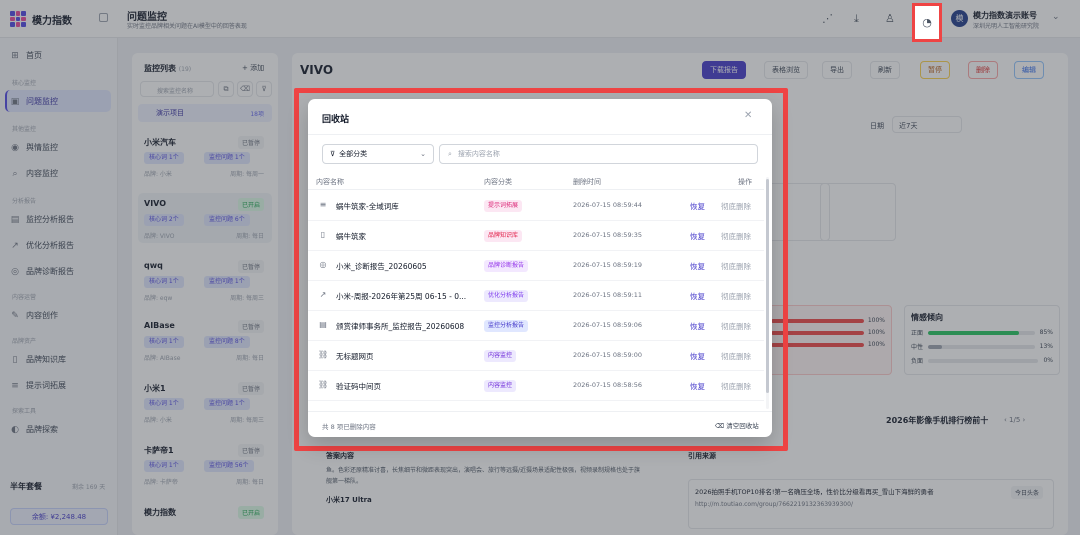 The image size is (1080, 535). What do you see at coordinates (423, 154) in the screenshot?
I see `chevron-down-icon: ⌄` at bounding box center [423, 154].